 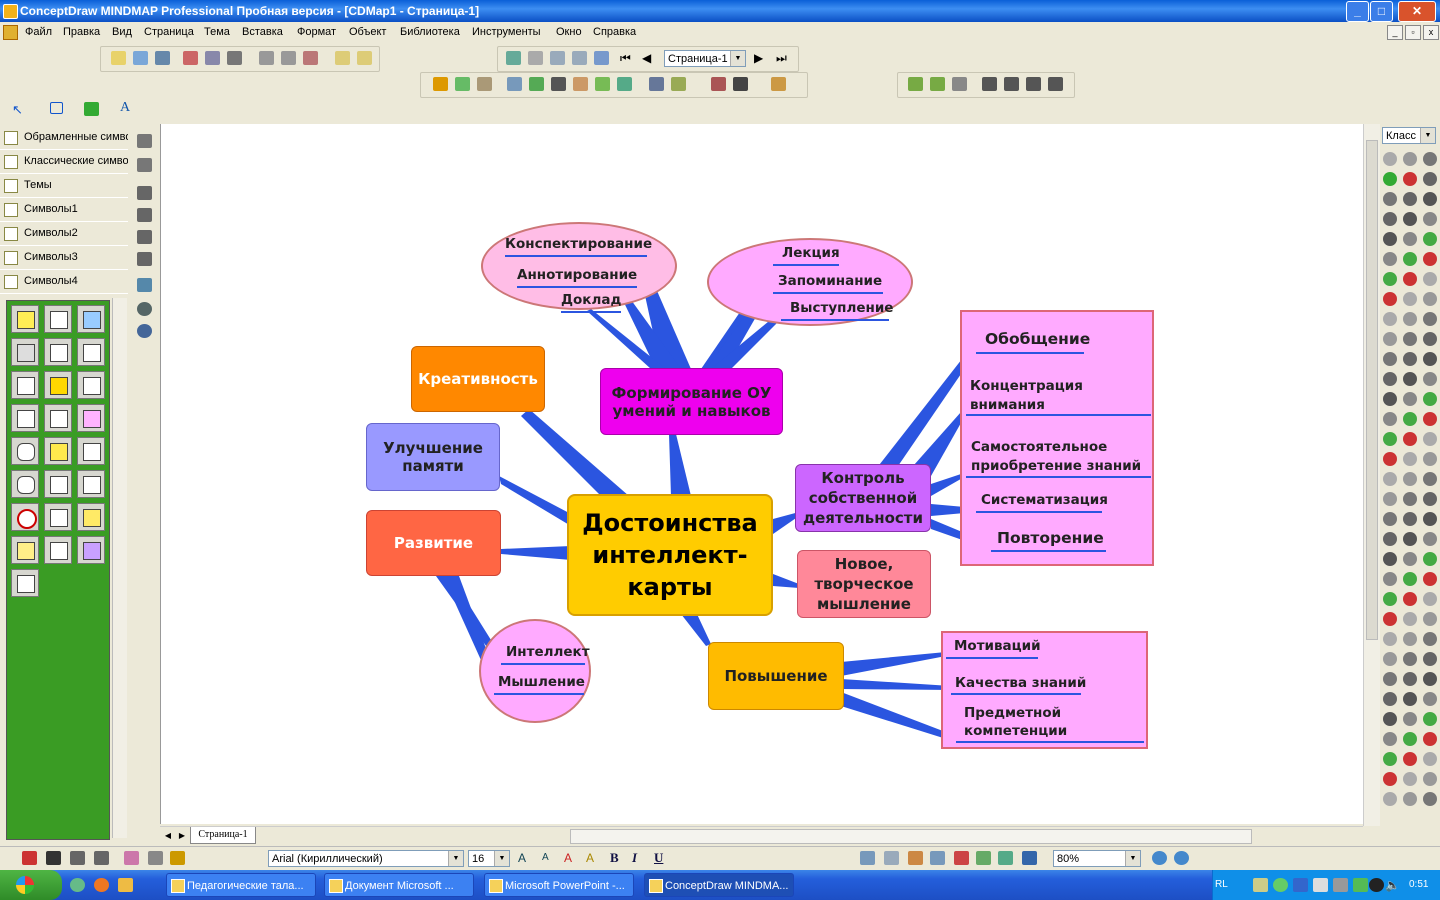 What do you see at coordinates (1381, 11) in the screenshot?
I see `maximize-button: □` at bounding box center [1381, 11].